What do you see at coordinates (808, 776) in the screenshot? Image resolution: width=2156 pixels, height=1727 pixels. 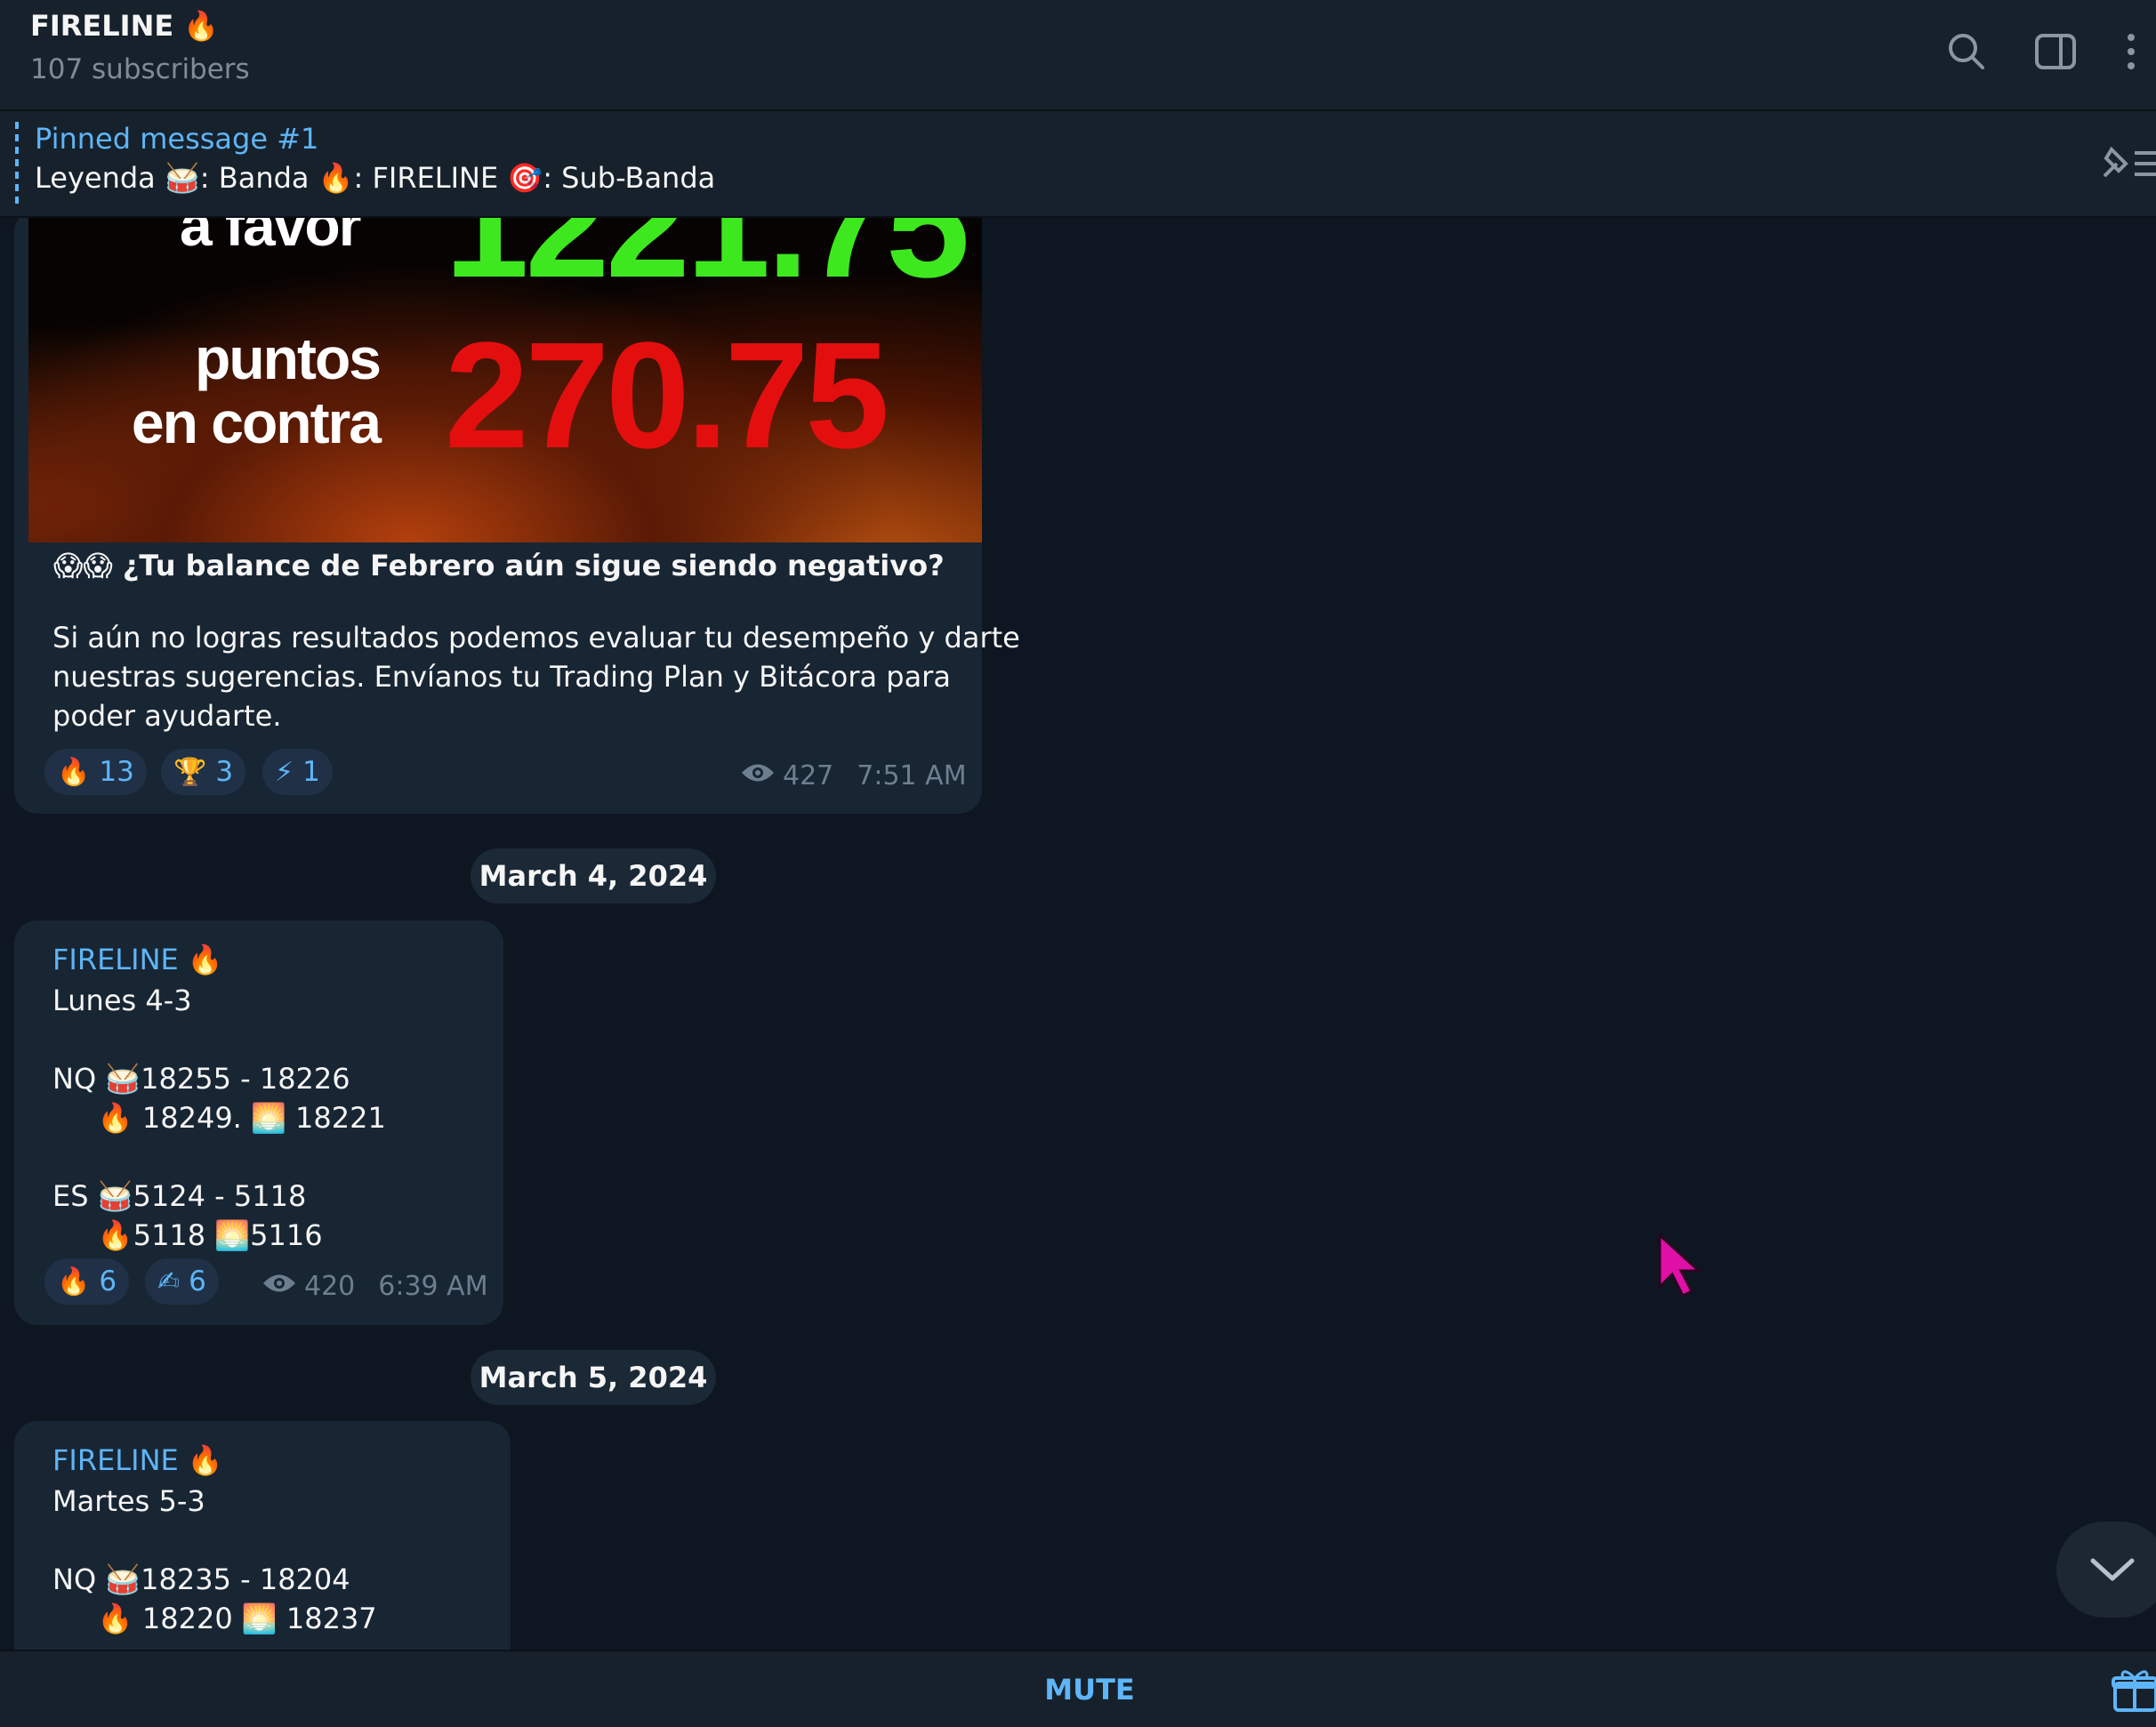 I see `view-count: 427` at bounding box center [808, 776].